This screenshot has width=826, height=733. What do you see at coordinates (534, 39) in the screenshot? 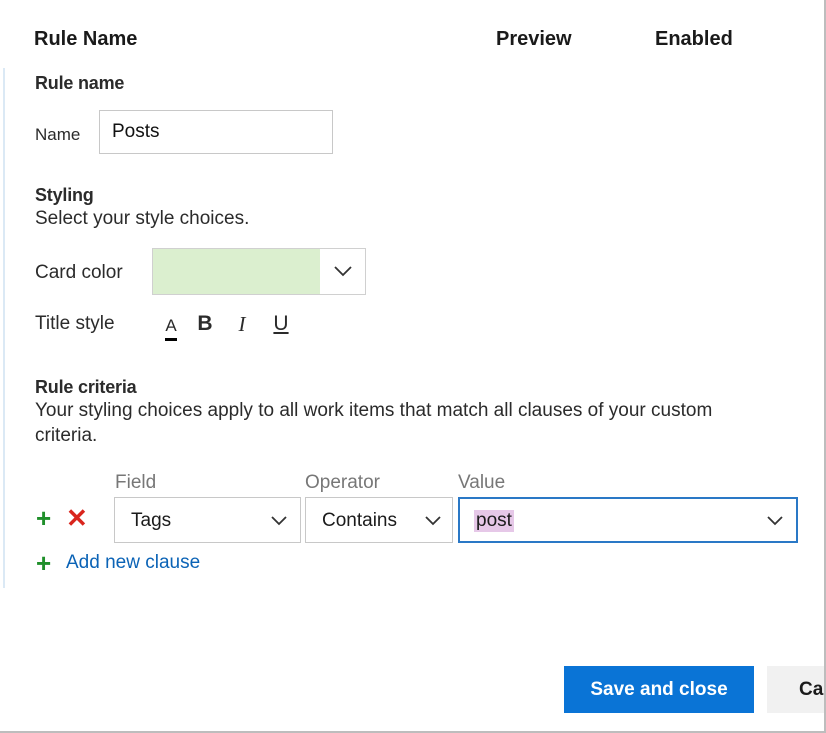
I see `column-header-preview: Preview` at bounding box center [534, 39].